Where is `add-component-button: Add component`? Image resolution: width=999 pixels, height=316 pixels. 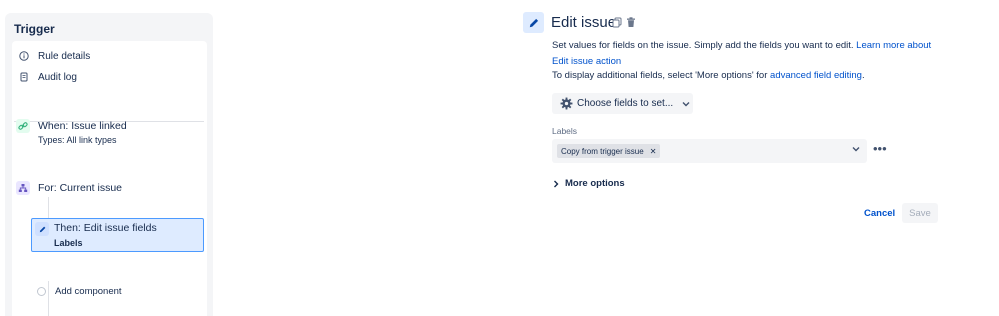
add-component-button: Add component is located at coordinates (79, 291).